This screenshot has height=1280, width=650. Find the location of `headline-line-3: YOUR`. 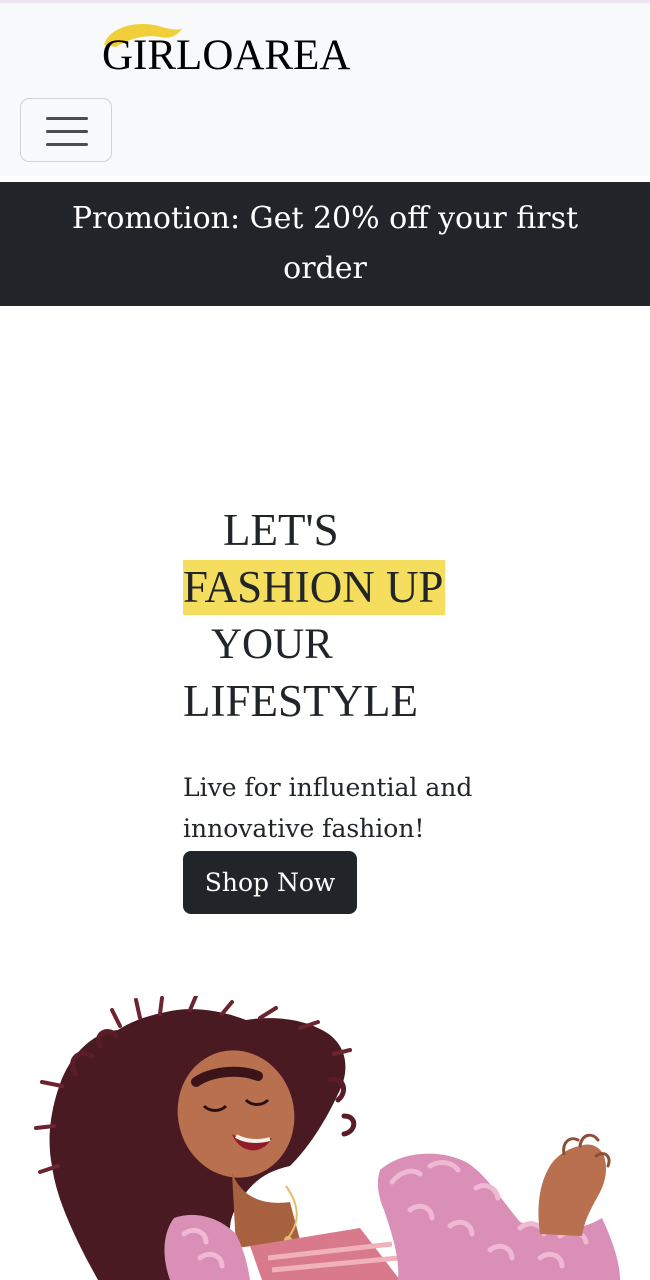

headline-line-3: YOUR is located at coordinates (272, 644).